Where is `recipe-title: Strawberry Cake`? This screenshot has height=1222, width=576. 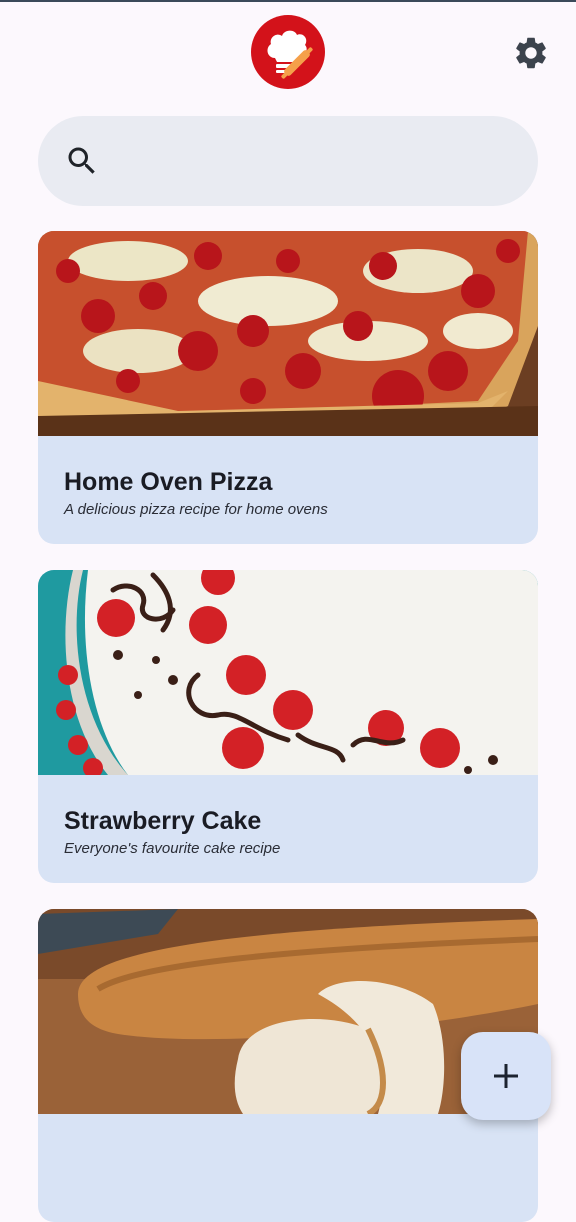
recipe-title: Strawberry Cake is located at coordinates (163, 821).